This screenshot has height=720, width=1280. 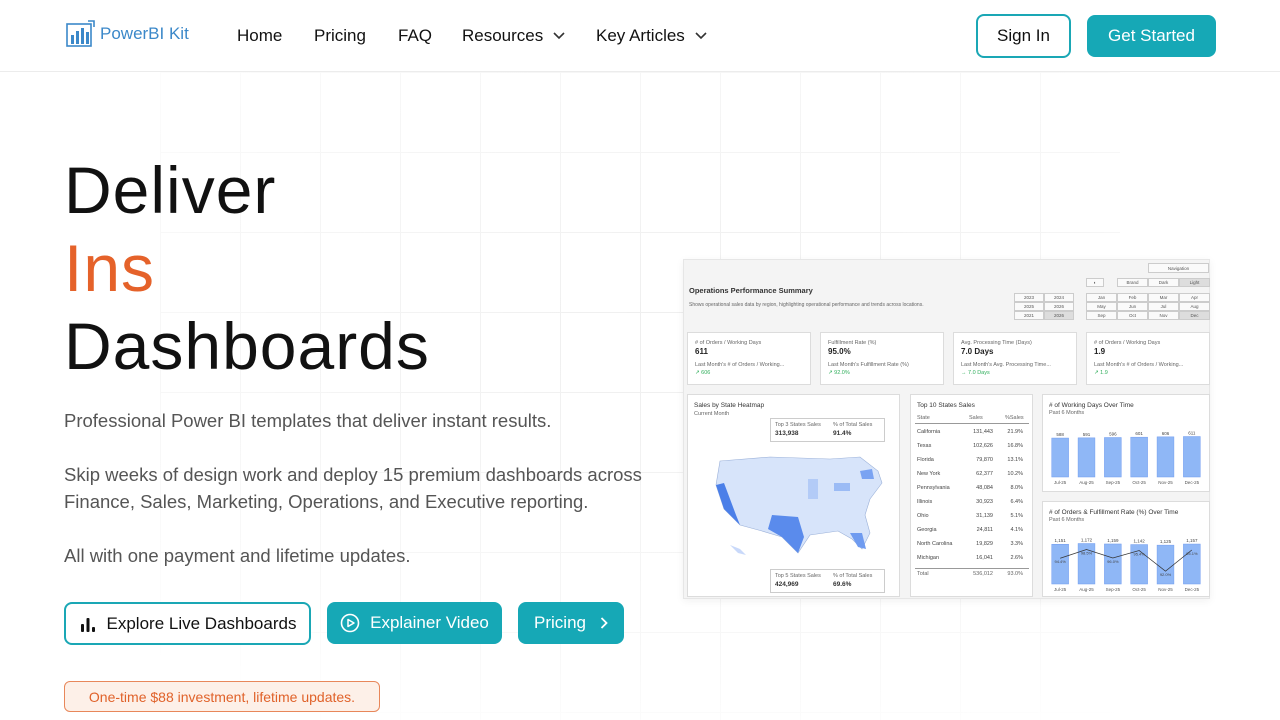 I want to click on hero-title-typed: Ins, so click(x=110, y=268).